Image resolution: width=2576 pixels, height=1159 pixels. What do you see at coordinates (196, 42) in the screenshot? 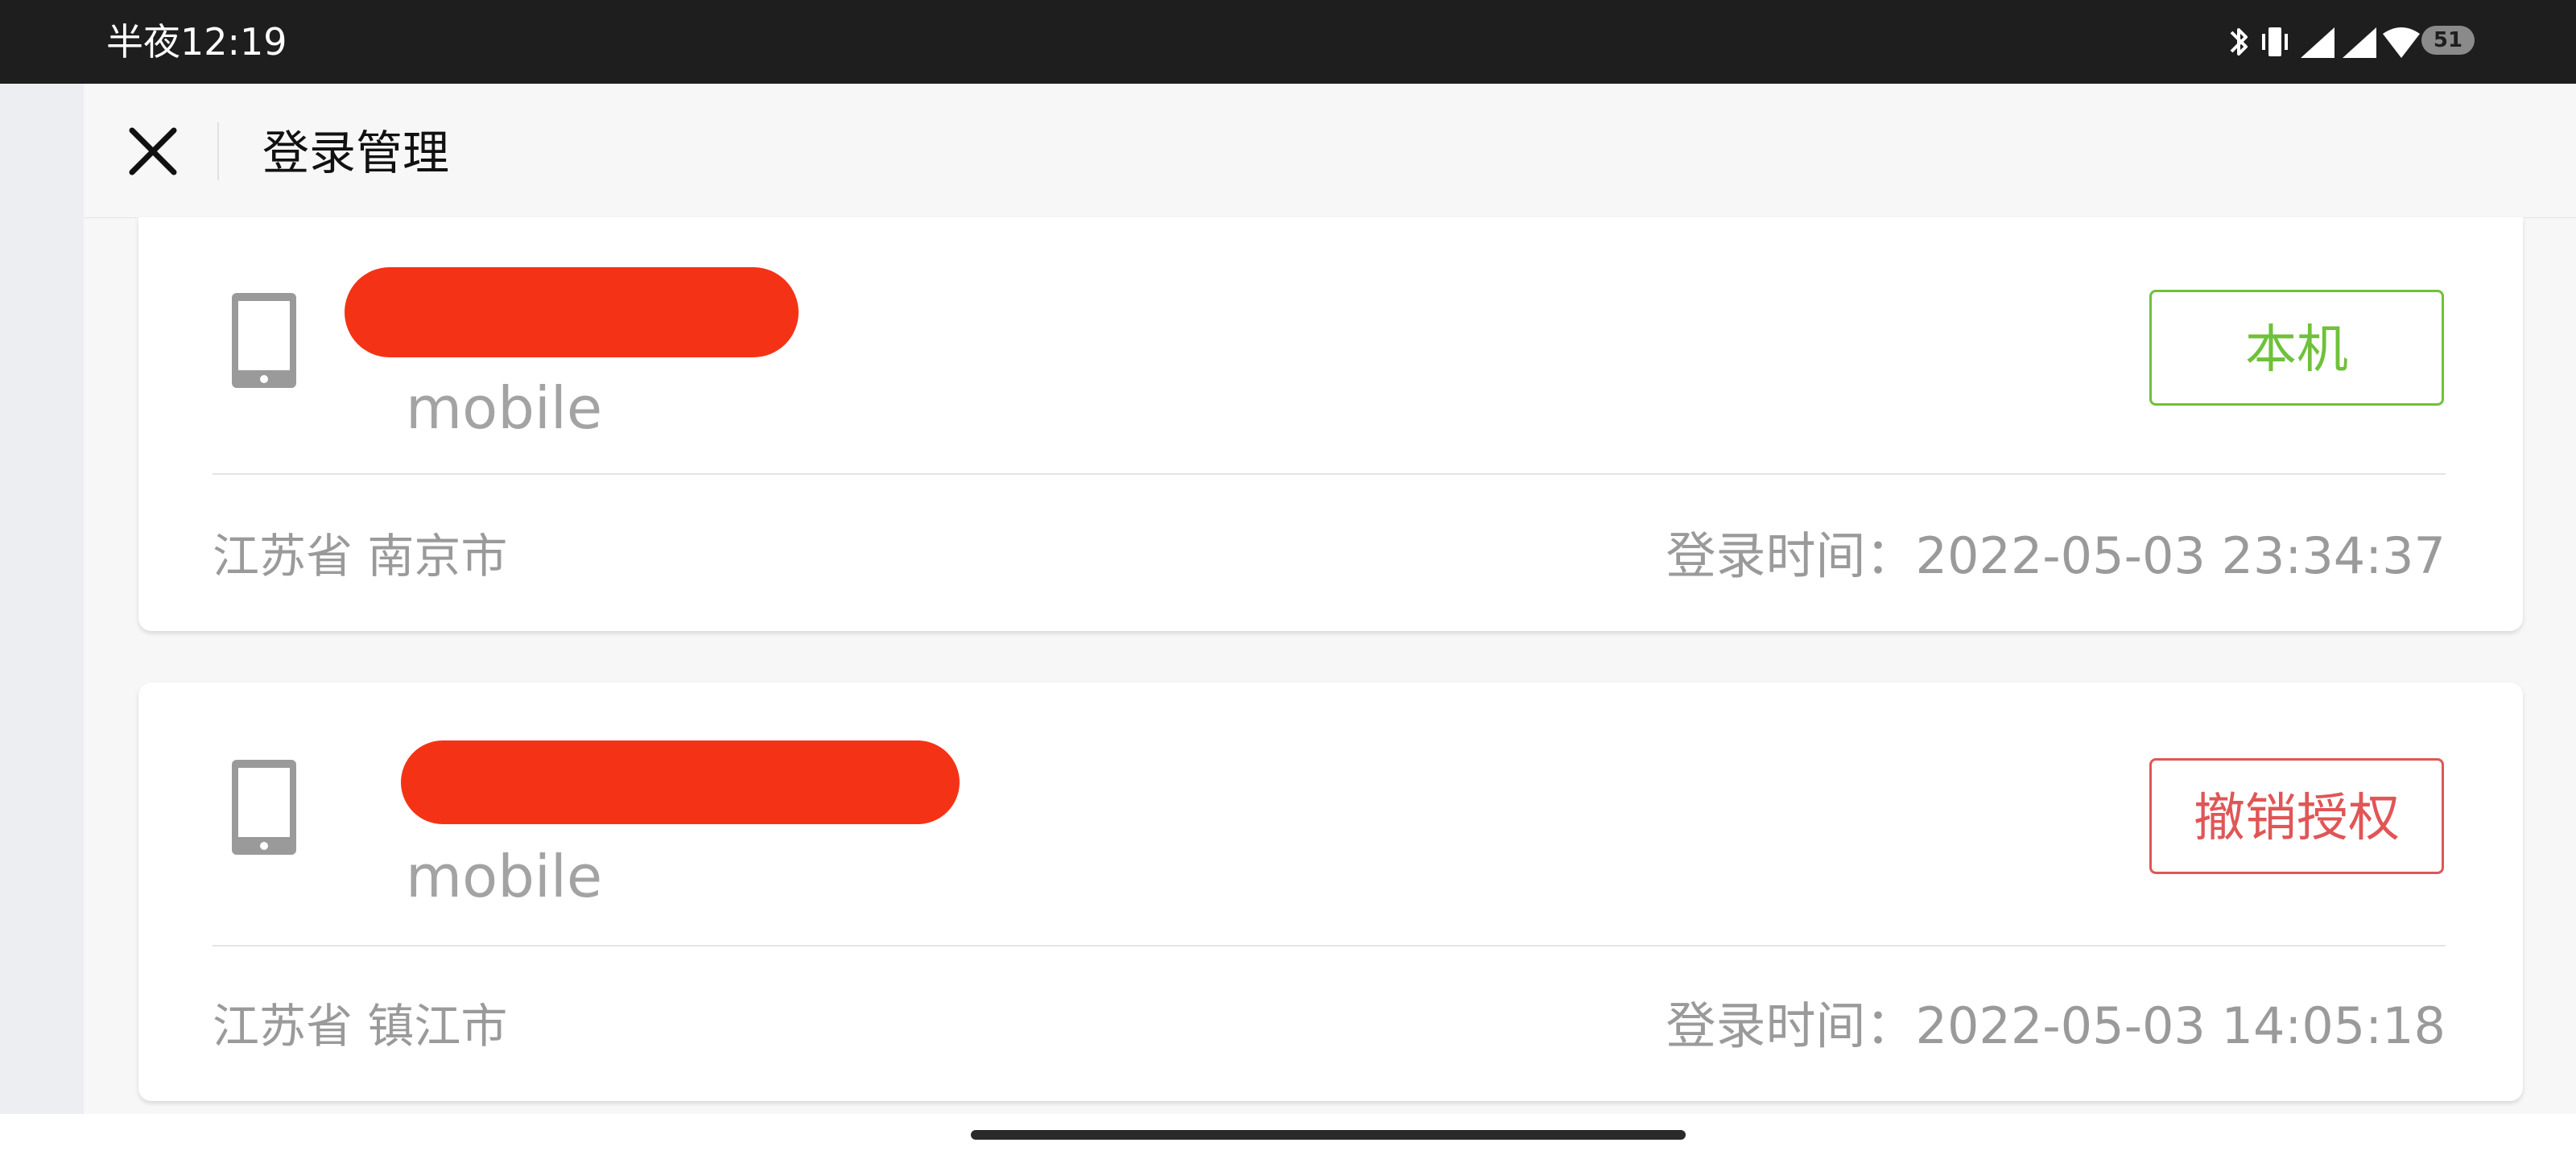
I see `status-time: 半夜12:19` at bounding box center [196, 42].